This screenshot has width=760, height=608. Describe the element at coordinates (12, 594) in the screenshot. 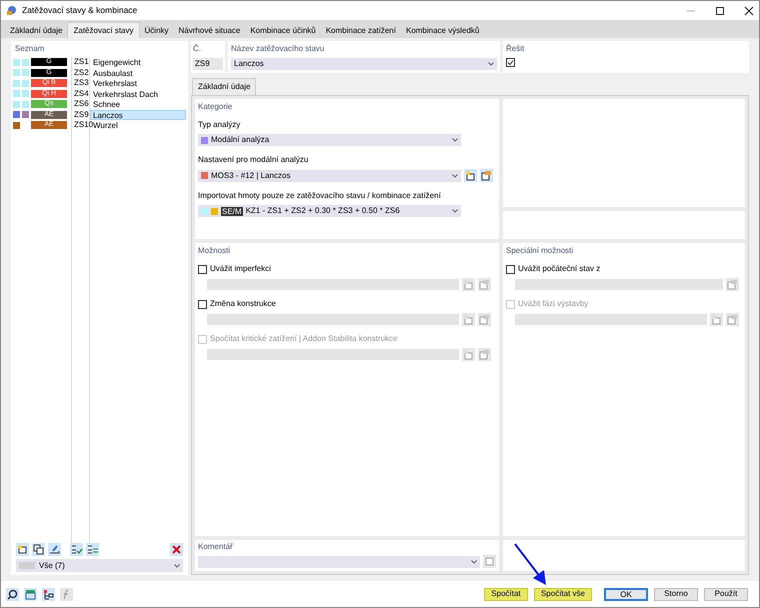

I see `search-icon` at that location.